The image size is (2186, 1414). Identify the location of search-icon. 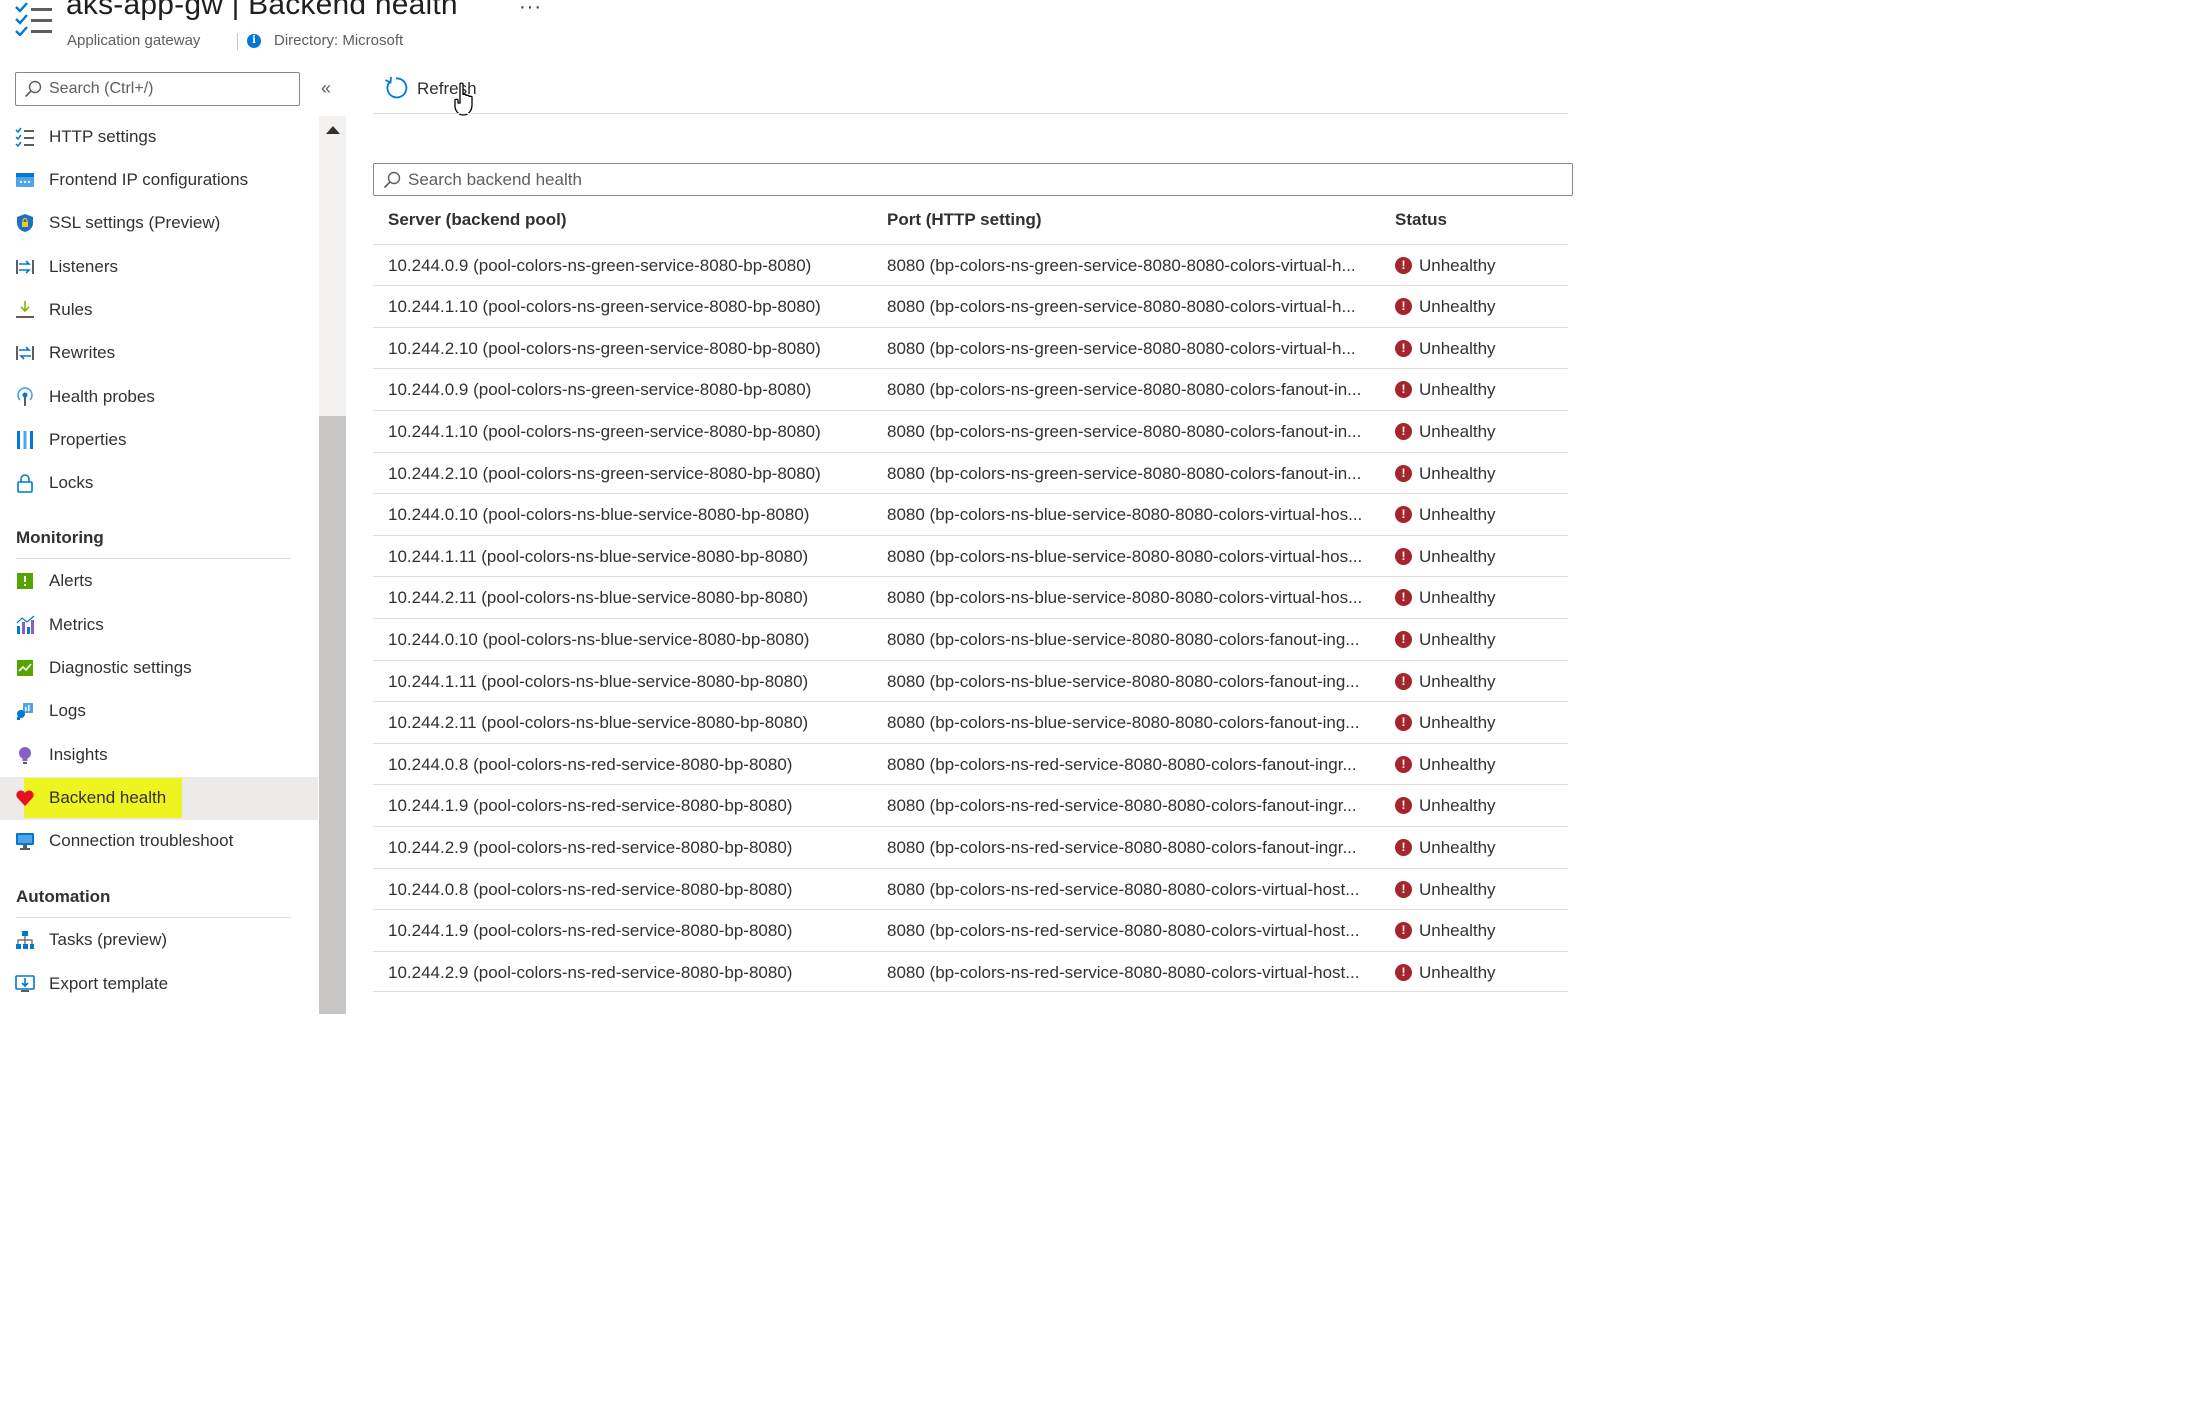
(392, 180).